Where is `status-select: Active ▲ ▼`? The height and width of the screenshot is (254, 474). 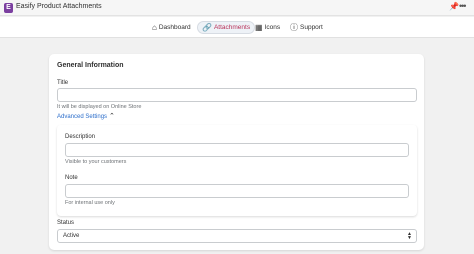
status-select: Active ▲ ▼ is located at coordinates (237, 236).